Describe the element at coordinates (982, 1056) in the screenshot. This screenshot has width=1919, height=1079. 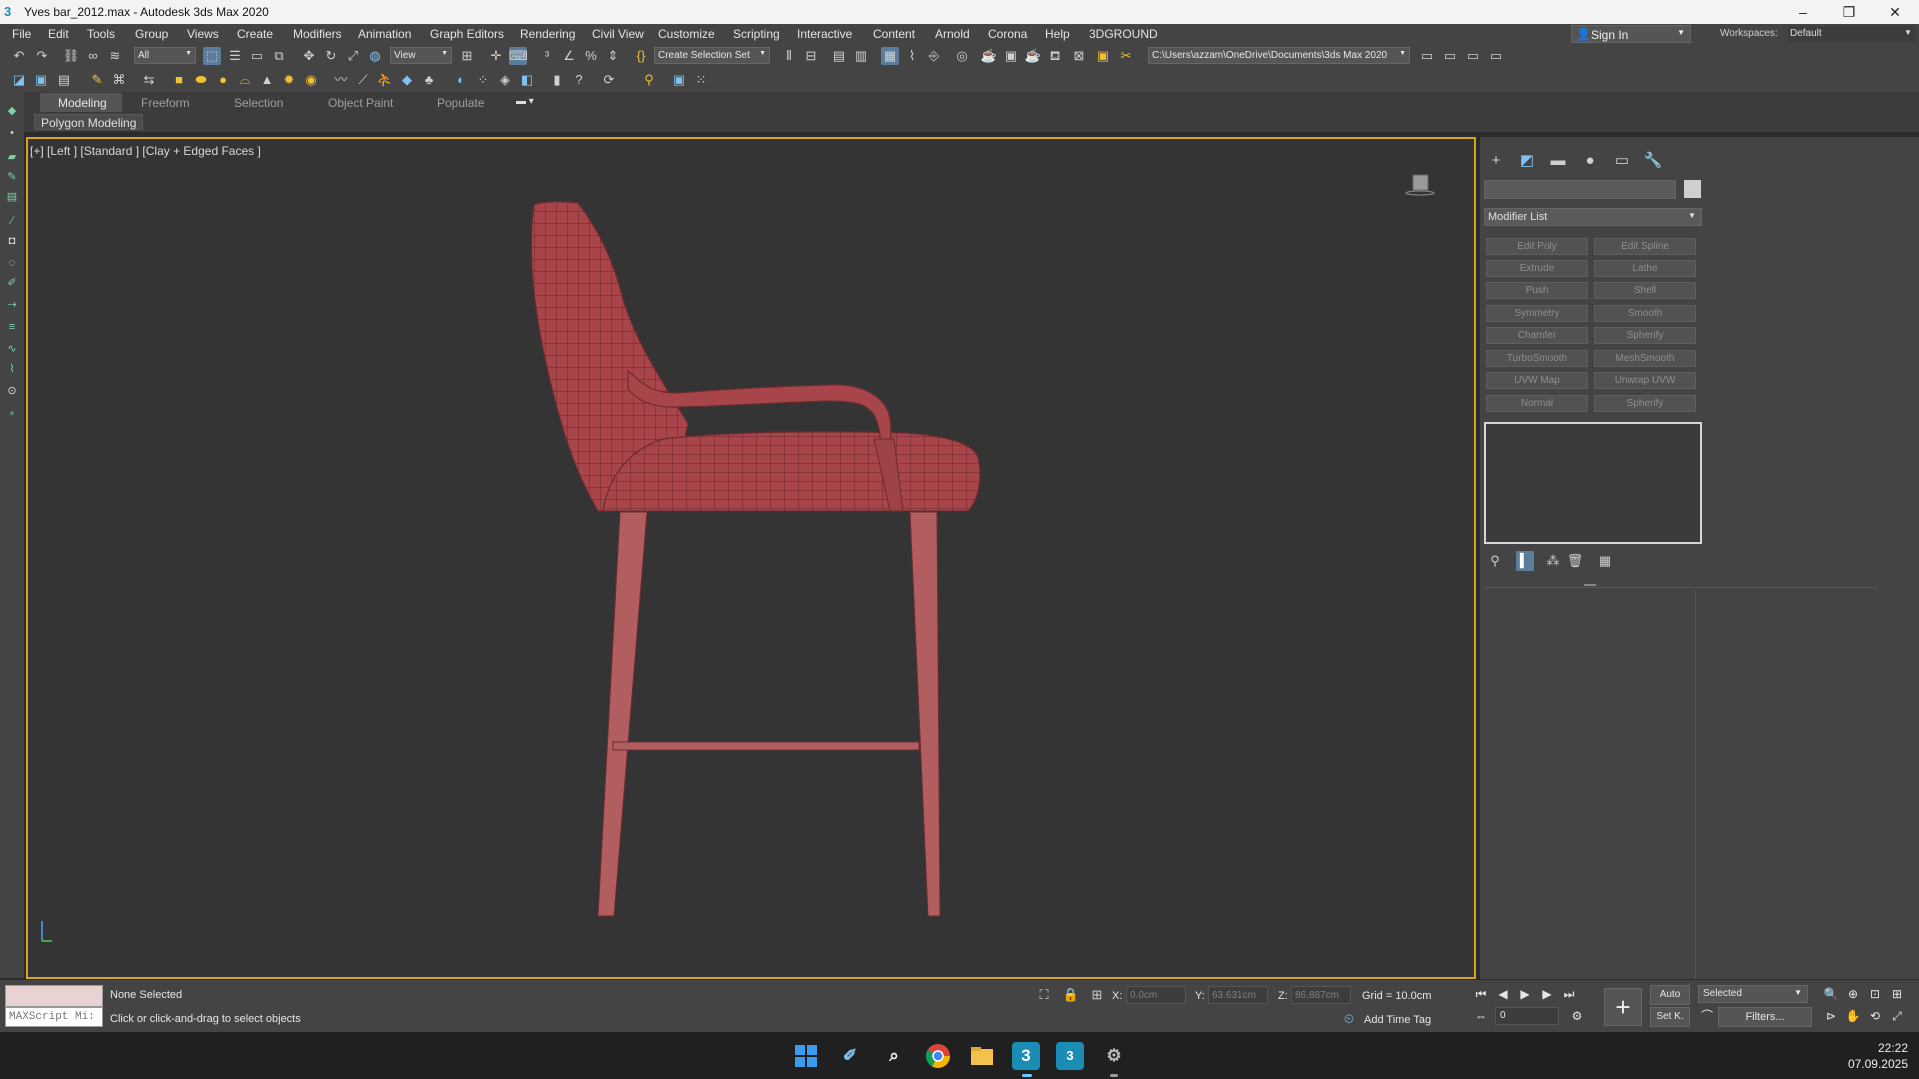
I see `file-explorer-icon` at that location.